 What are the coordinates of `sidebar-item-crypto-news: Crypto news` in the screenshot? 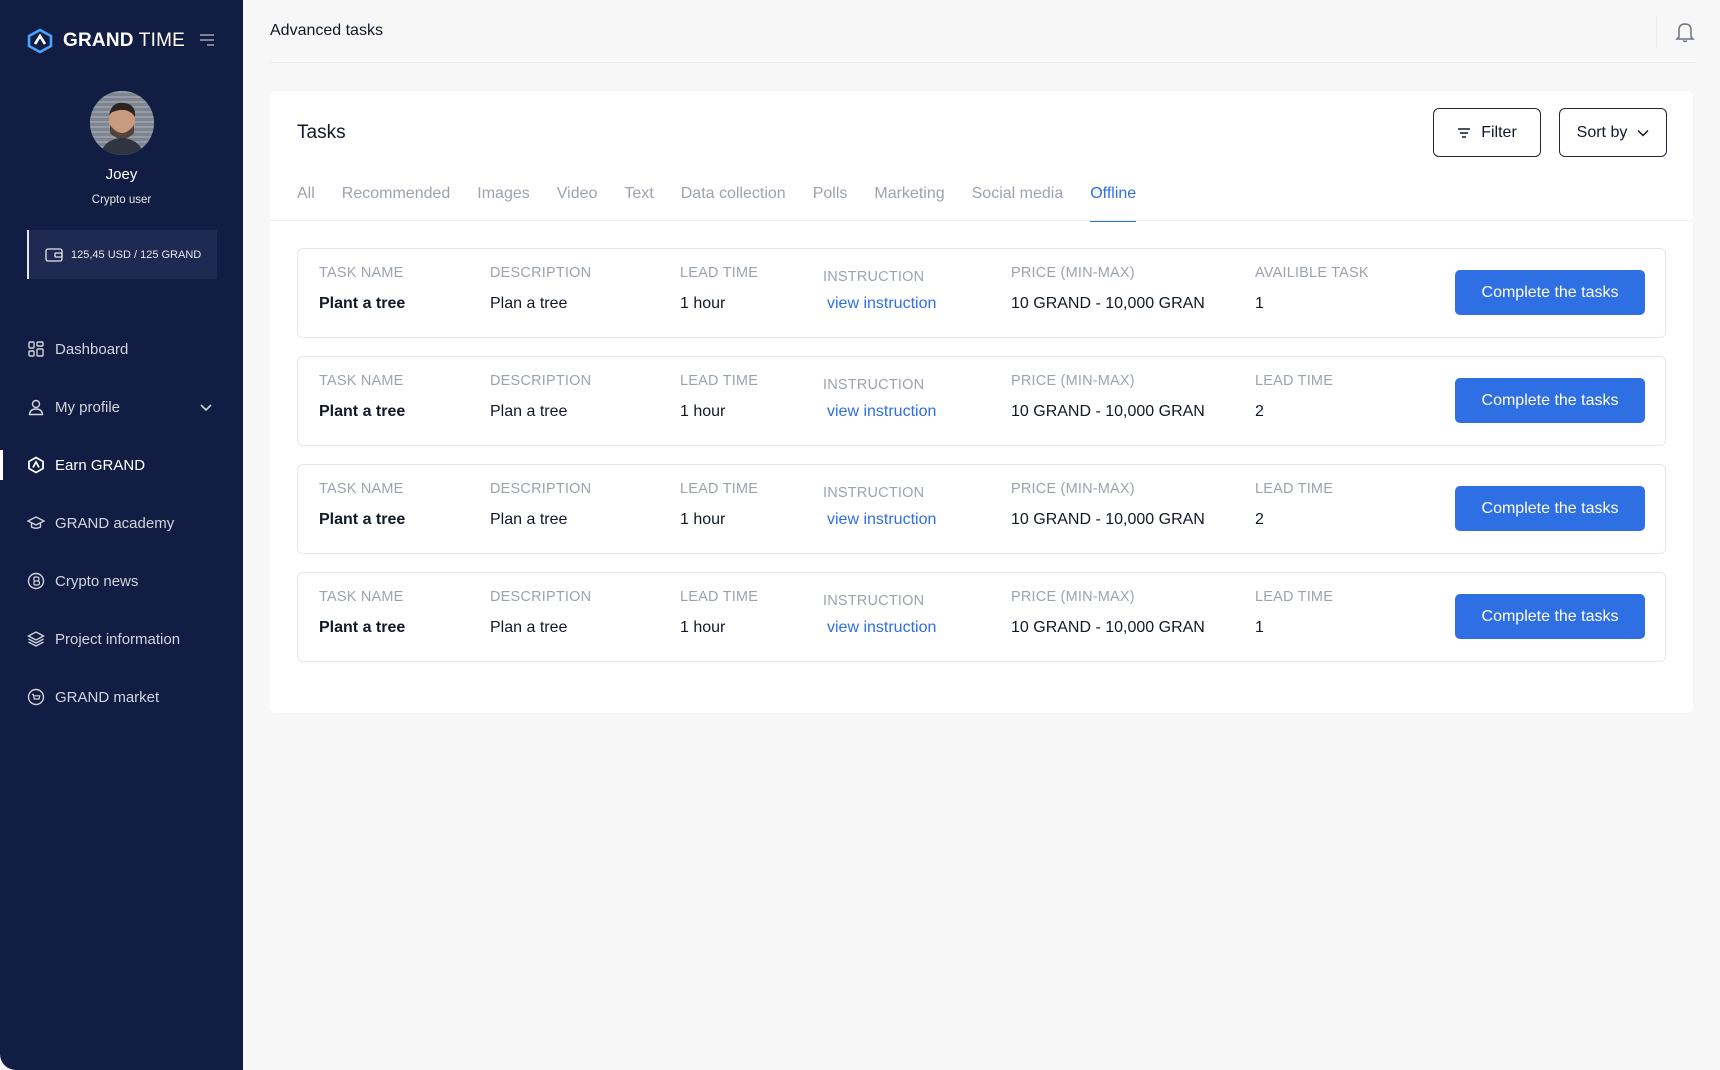 It's located at (121, 581).